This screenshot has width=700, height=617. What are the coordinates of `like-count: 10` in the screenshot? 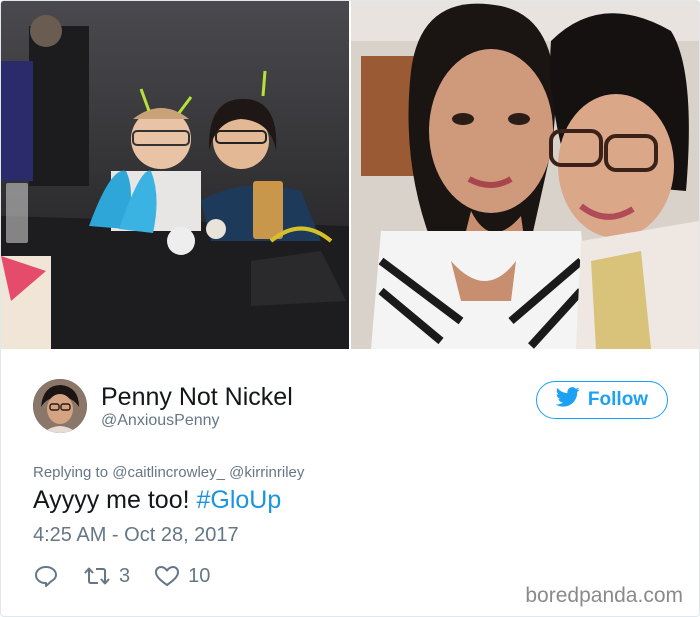 It's located at (199, 575).